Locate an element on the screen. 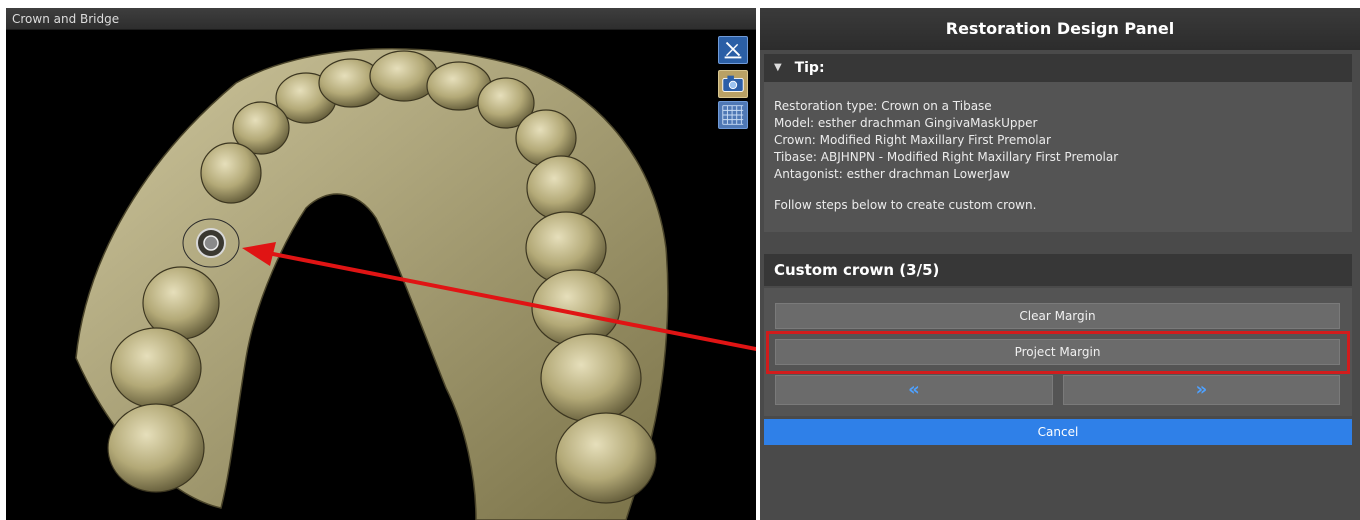 Image resolution: width=1360 pixels, height=520 pixels. tip-section-header: ▼ Tip: is located at coordinates (1058, 68).